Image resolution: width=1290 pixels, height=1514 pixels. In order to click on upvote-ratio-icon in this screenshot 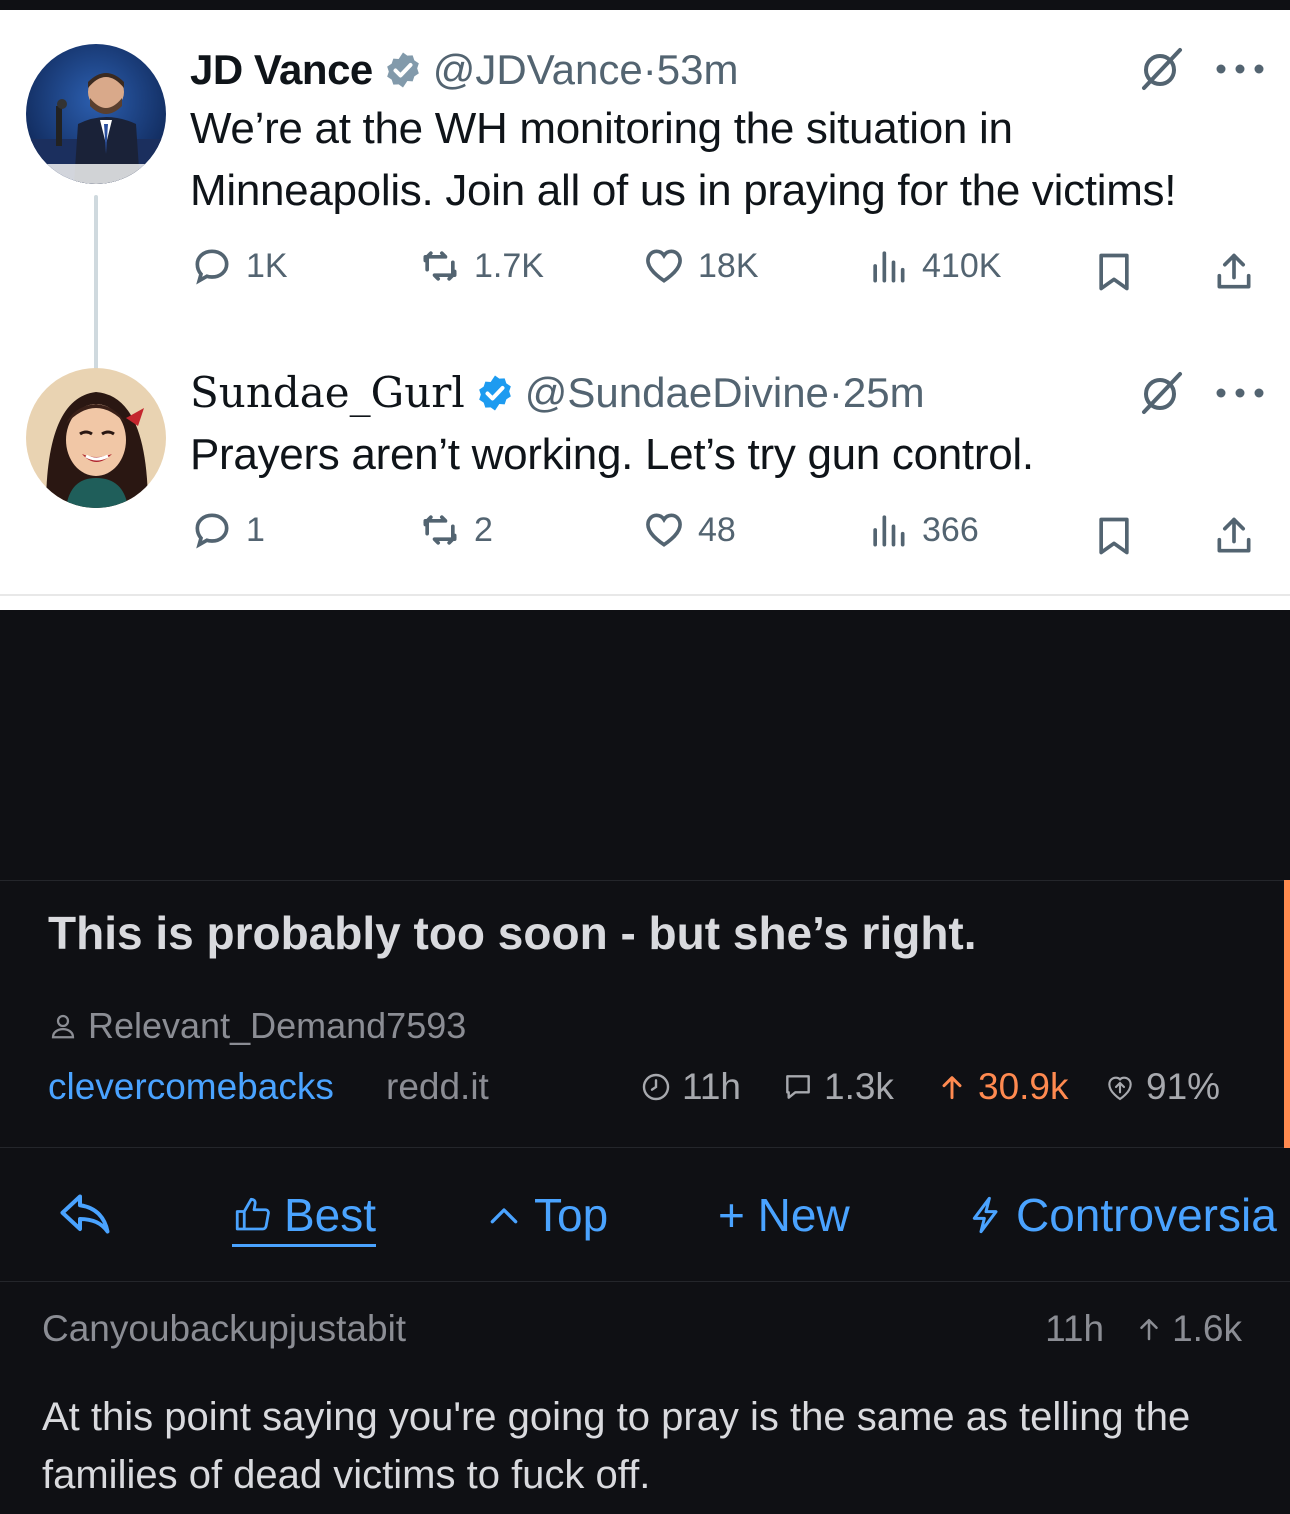, I will do `click(1120, 1088)`.